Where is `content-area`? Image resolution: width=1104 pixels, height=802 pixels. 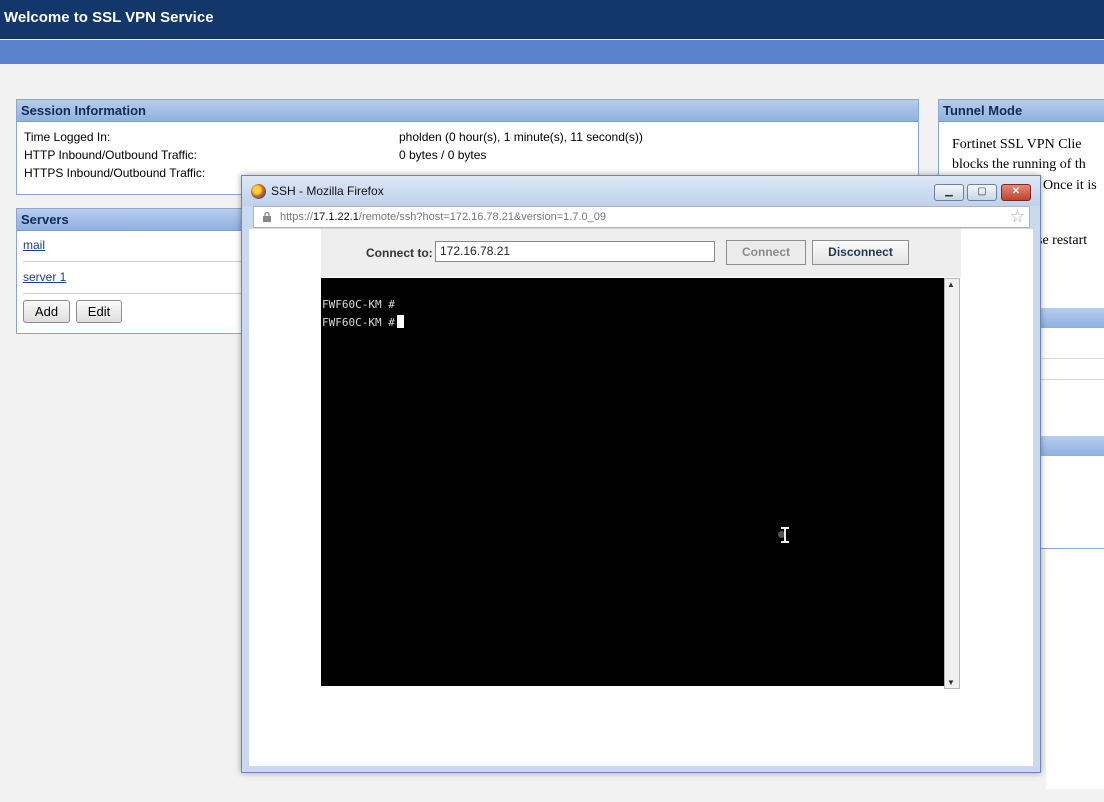 content-area is located at coordinates (1075, 669).